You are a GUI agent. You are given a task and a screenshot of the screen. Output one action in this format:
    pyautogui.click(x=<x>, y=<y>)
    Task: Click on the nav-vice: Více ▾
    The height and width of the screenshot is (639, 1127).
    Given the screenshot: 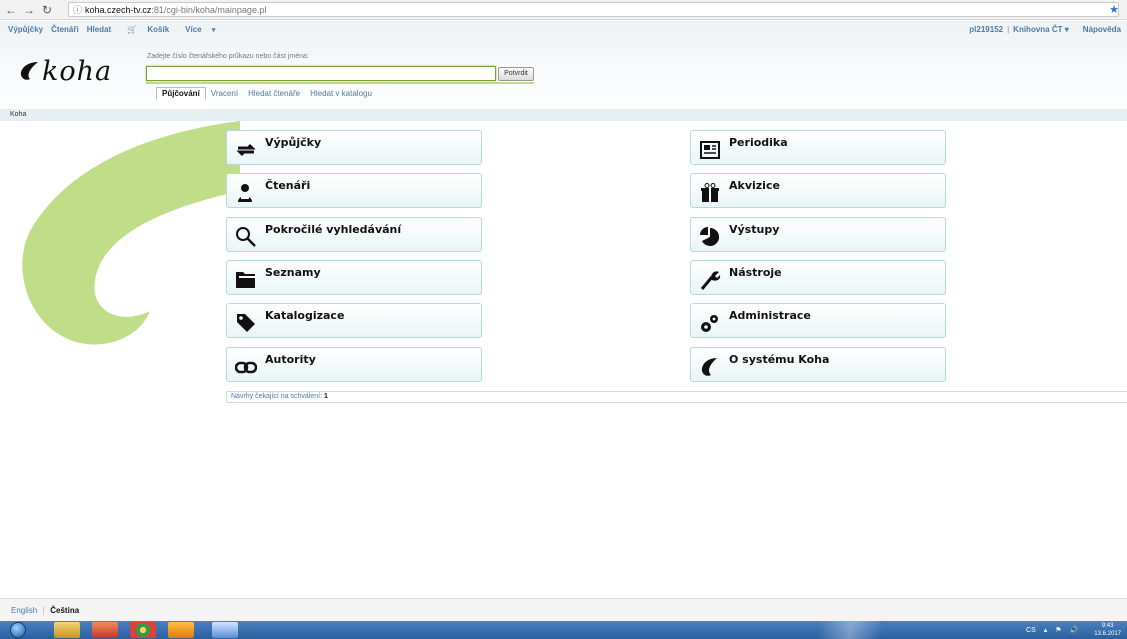 What is the action you would take?
    pyautogui.click(x=196, y=29)
    